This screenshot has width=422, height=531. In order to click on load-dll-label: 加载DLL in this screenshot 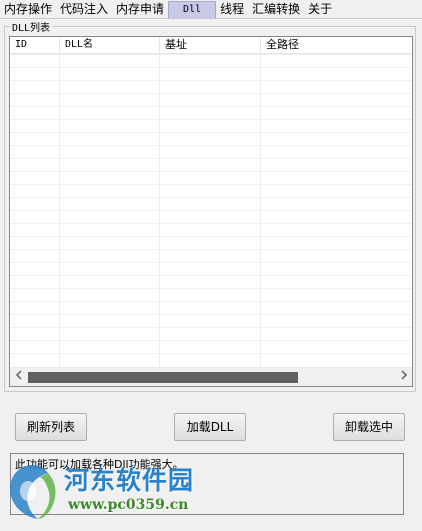, I will do `click(210, 427)`.